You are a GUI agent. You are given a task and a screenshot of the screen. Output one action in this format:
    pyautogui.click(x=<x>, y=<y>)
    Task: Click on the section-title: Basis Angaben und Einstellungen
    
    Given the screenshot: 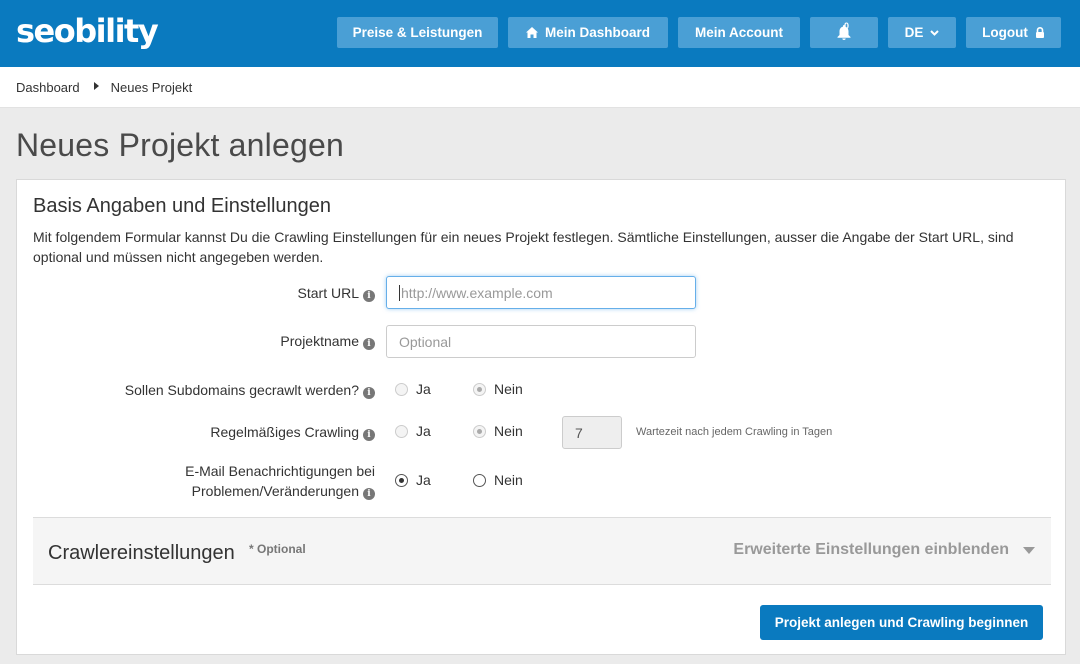 What is the action you would take?
    pyautogui.click(x=182, y=206)
    